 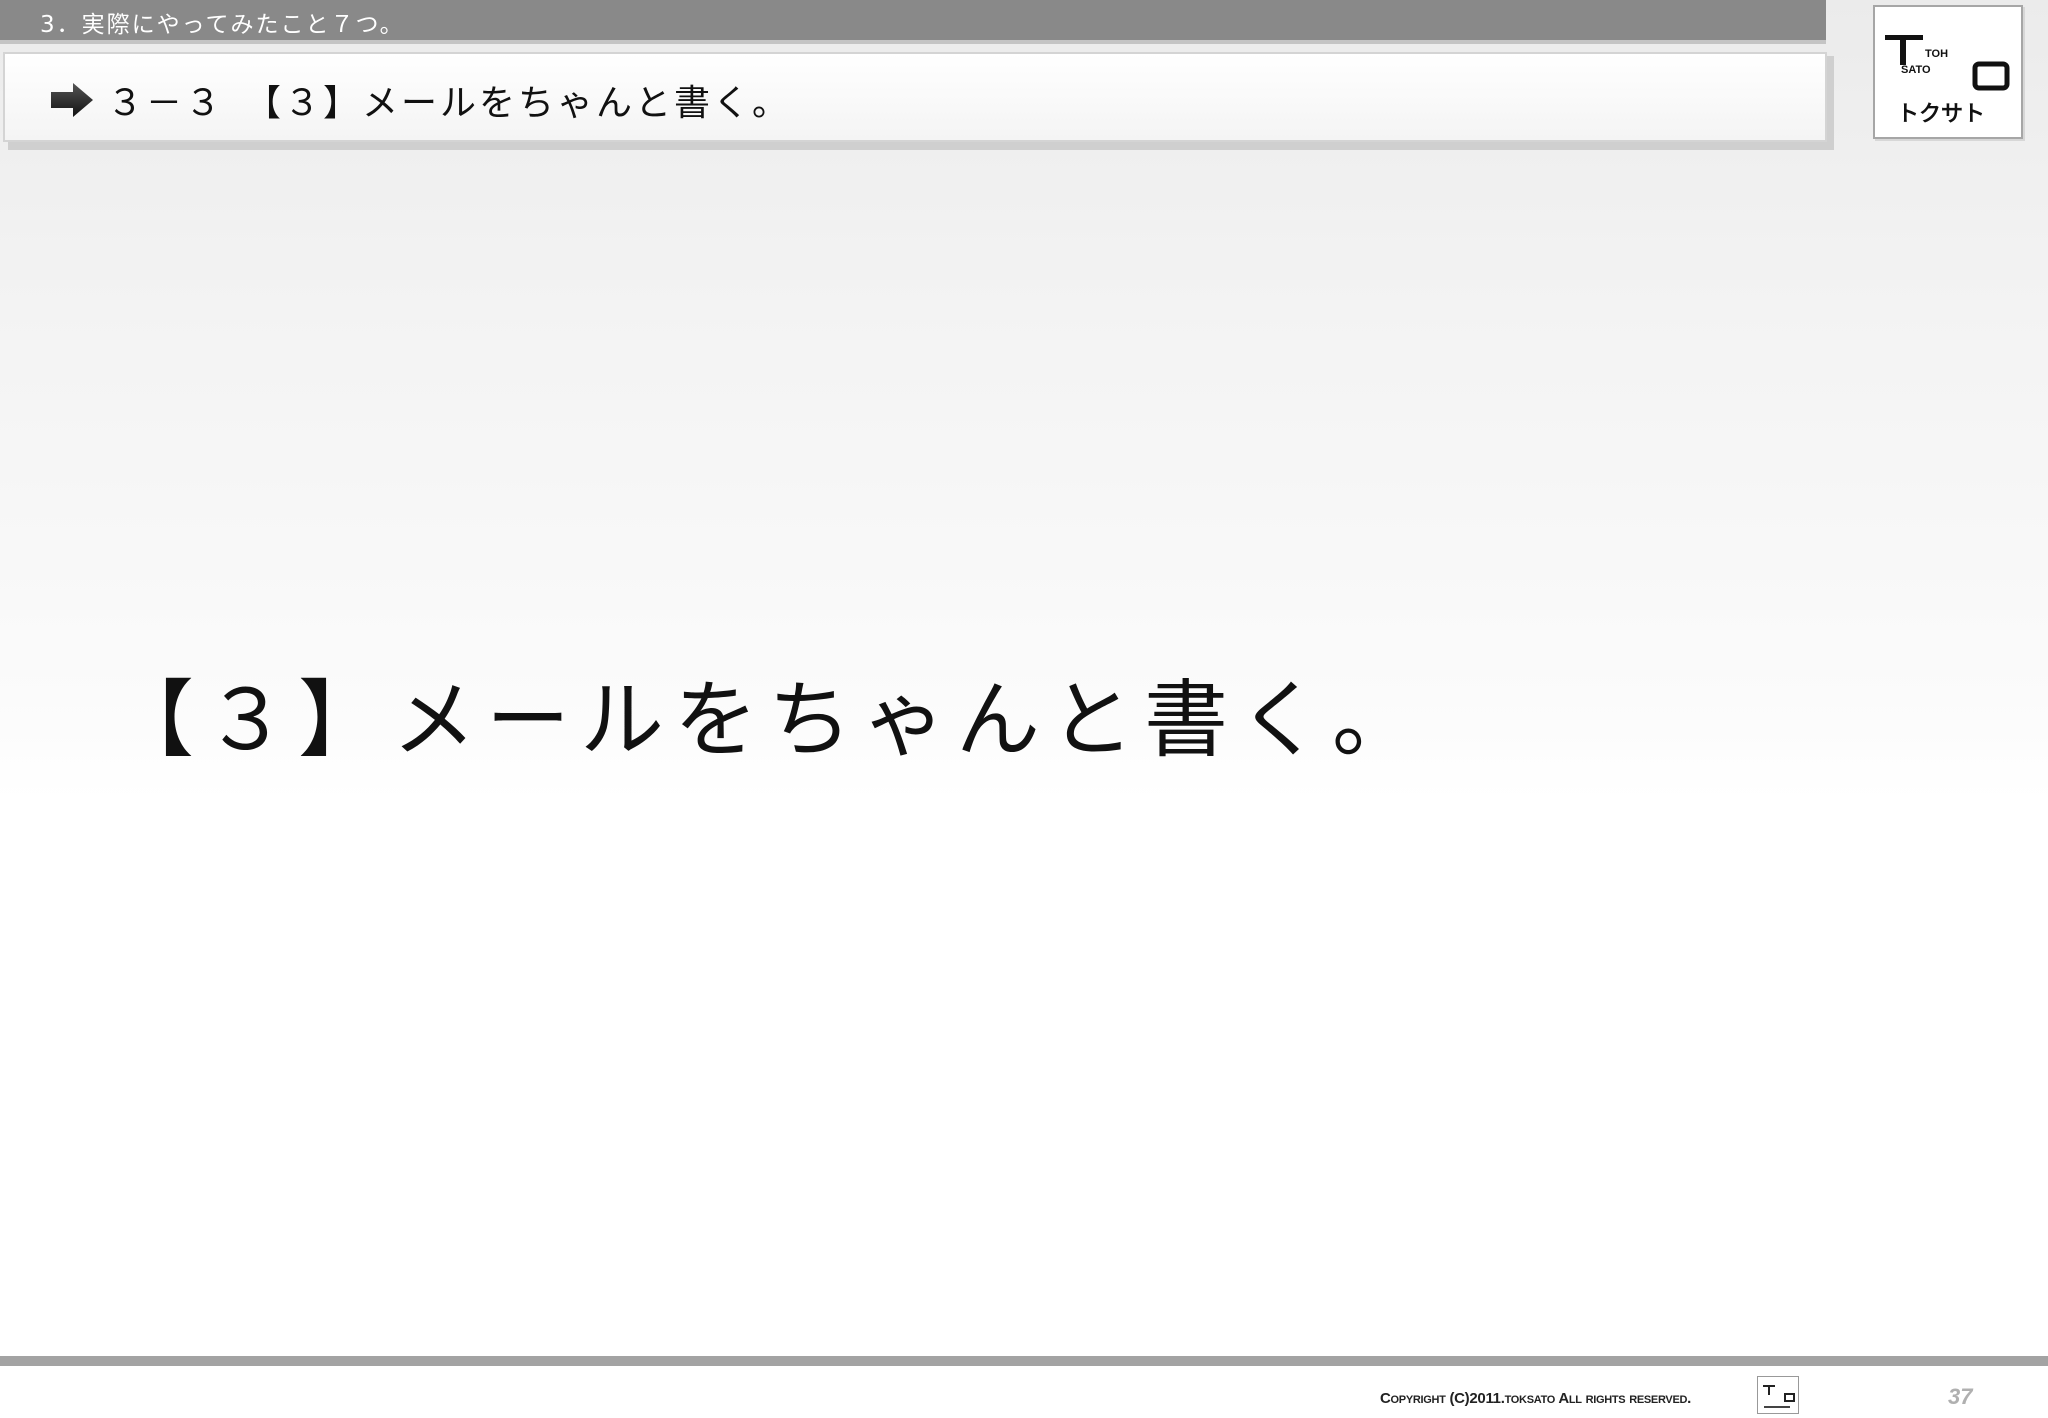 What do you see at coordinates (449, 103) in the screenshot?
I see `slide-heading: ３－３ 【３】メールをちゃんと書く。` at bounding box center [449, 103].